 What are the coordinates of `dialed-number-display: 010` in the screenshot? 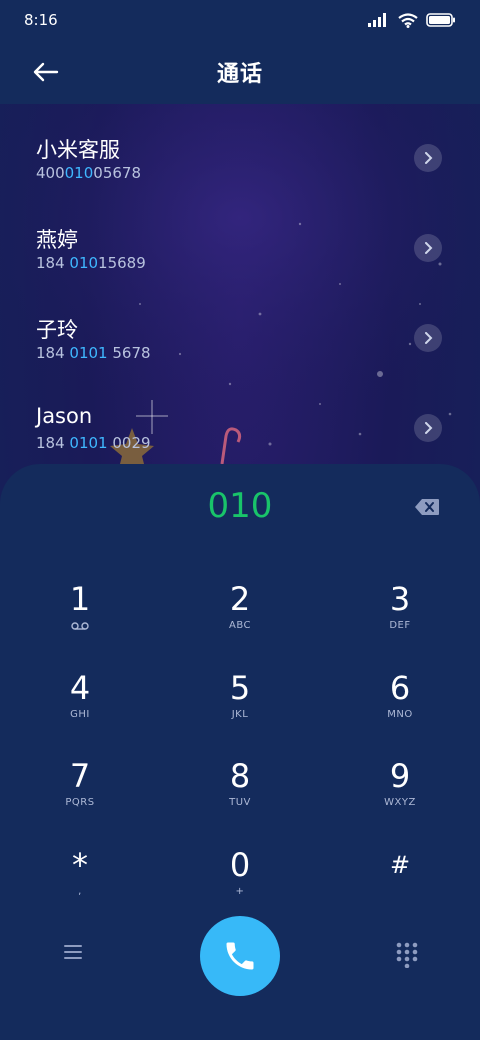 It's located at (240, 506).